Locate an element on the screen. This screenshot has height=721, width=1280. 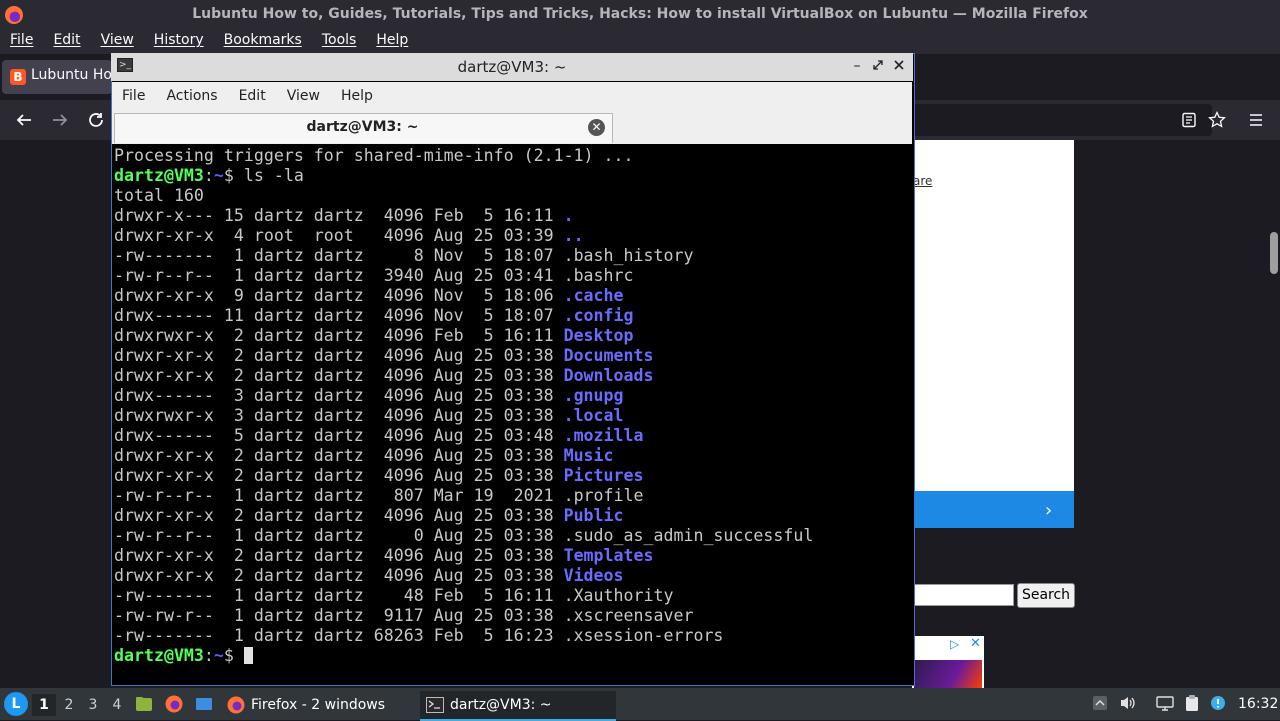
firefox-menu-file: File is located at coordinates (21, 42).